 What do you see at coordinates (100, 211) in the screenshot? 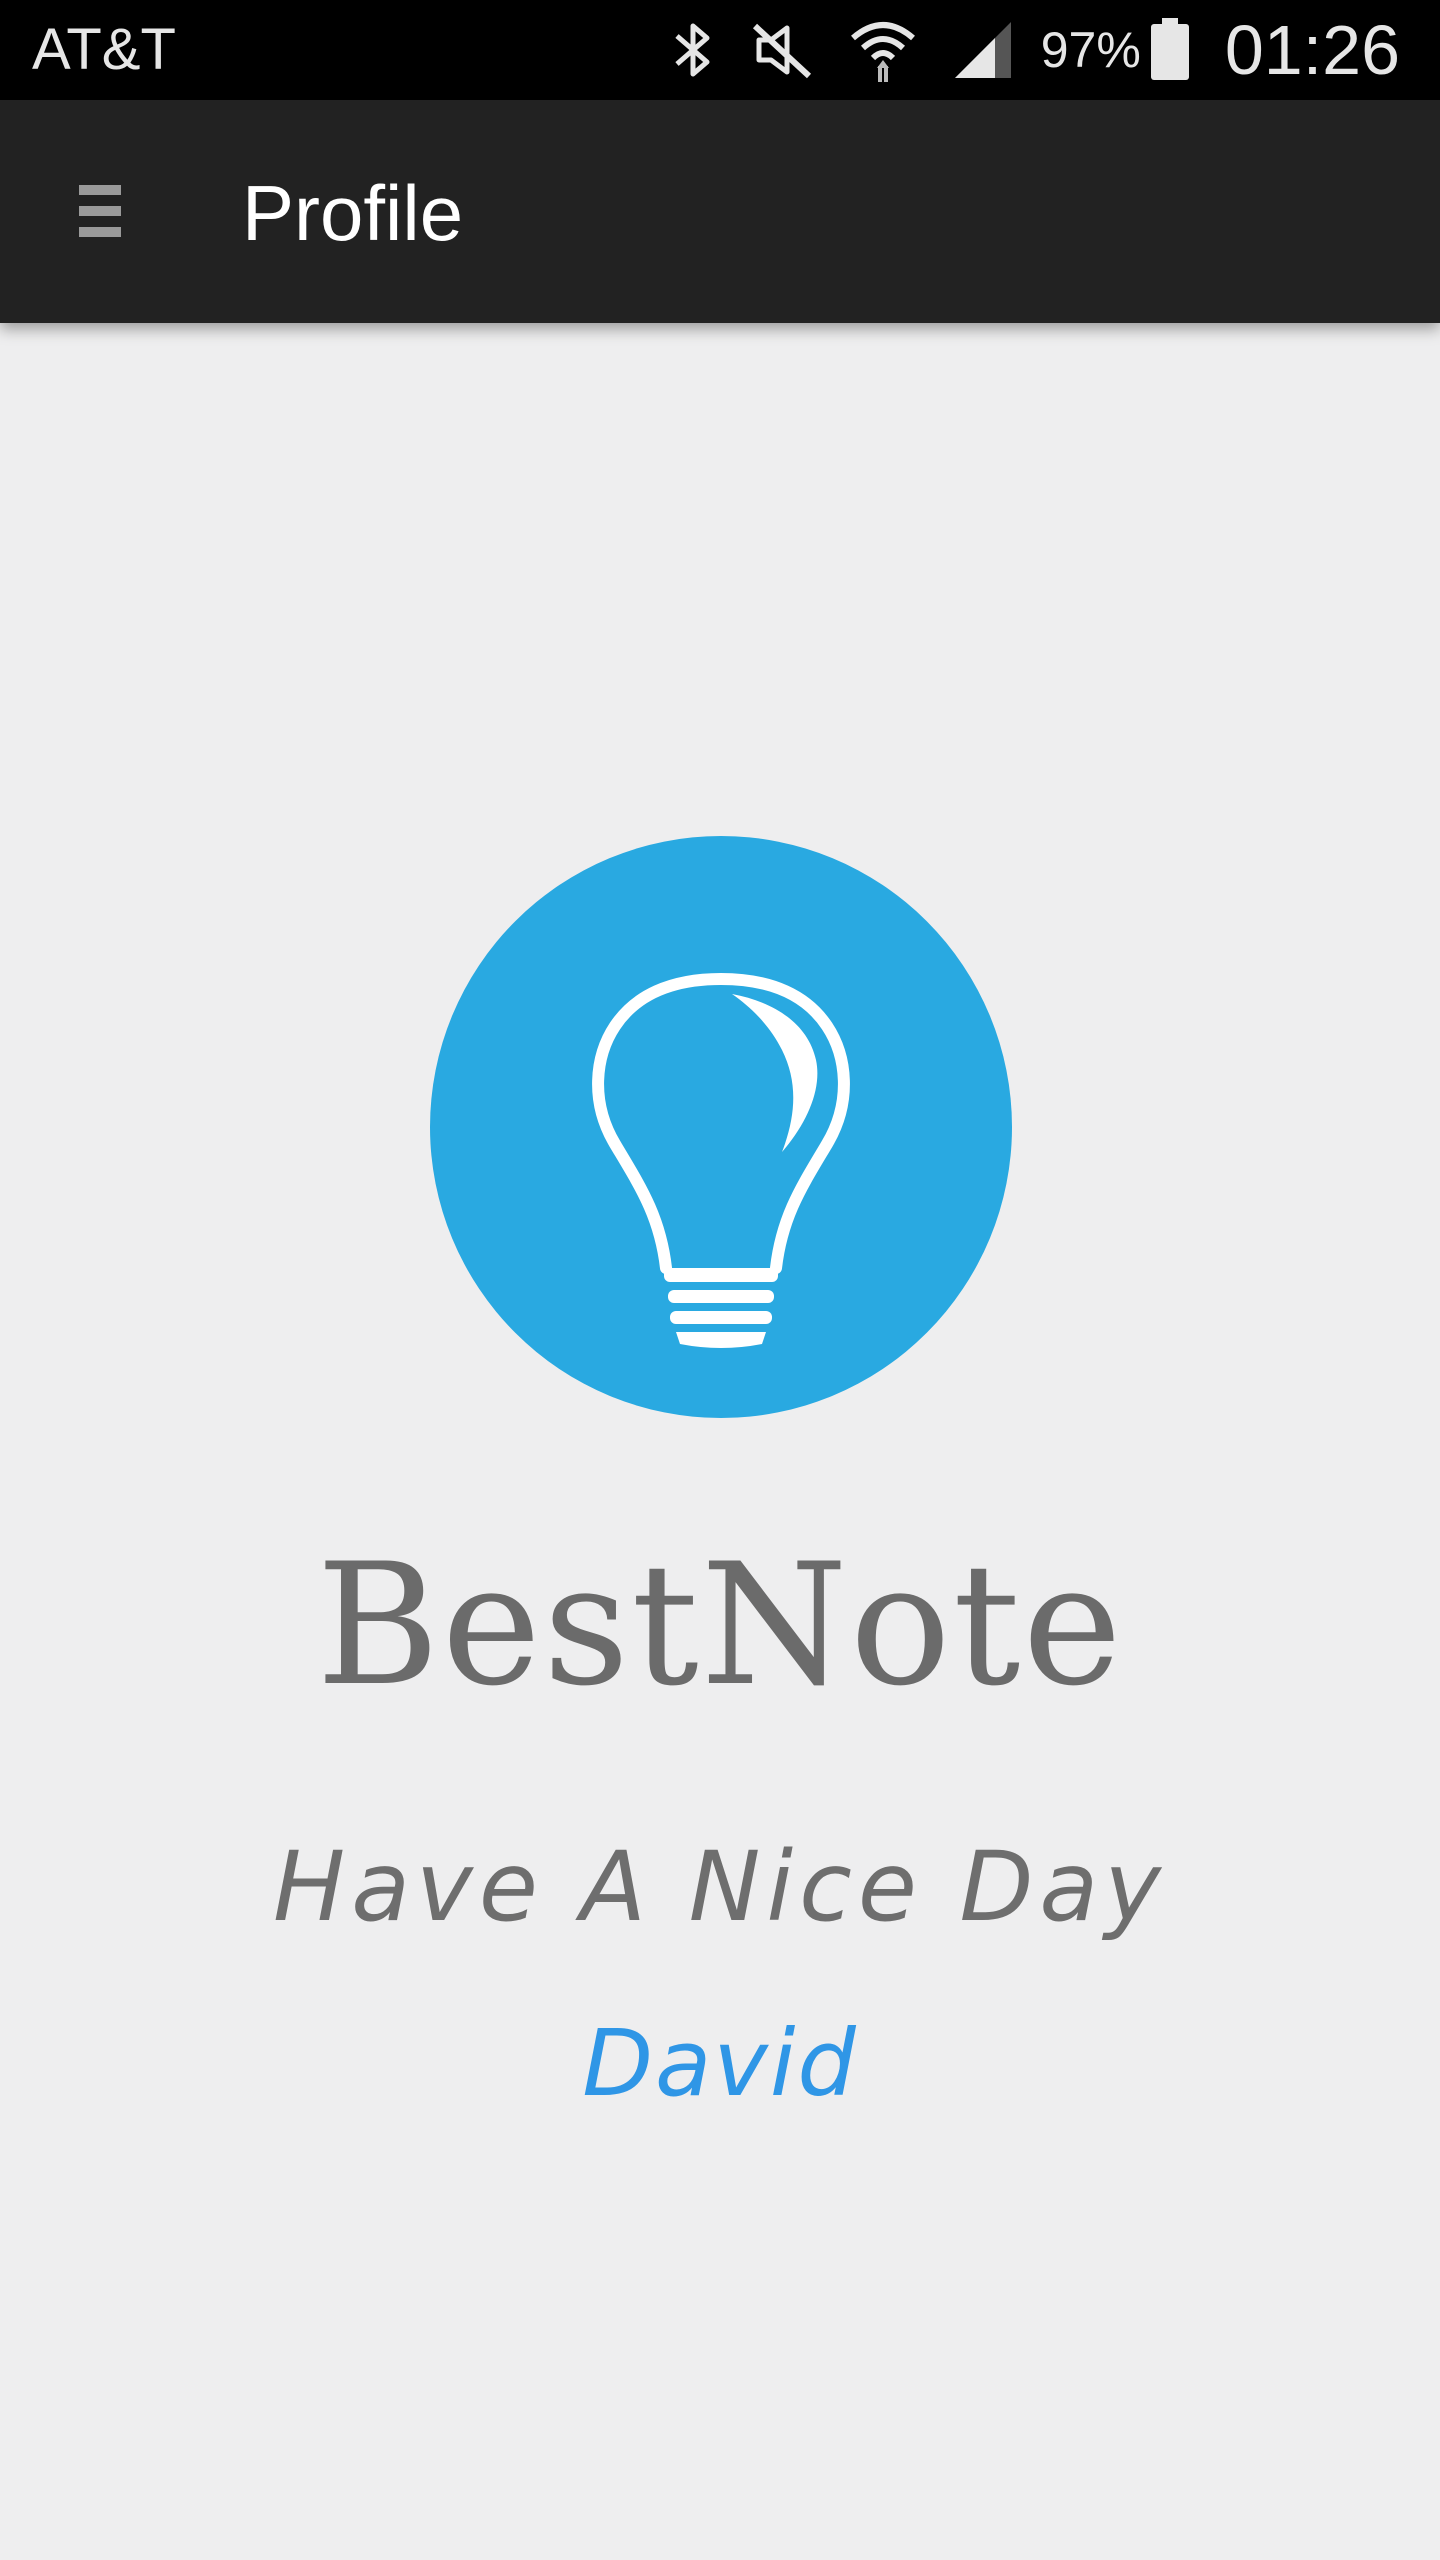
I see `hamburger-menu-icon` at bounding box center [100, 211].